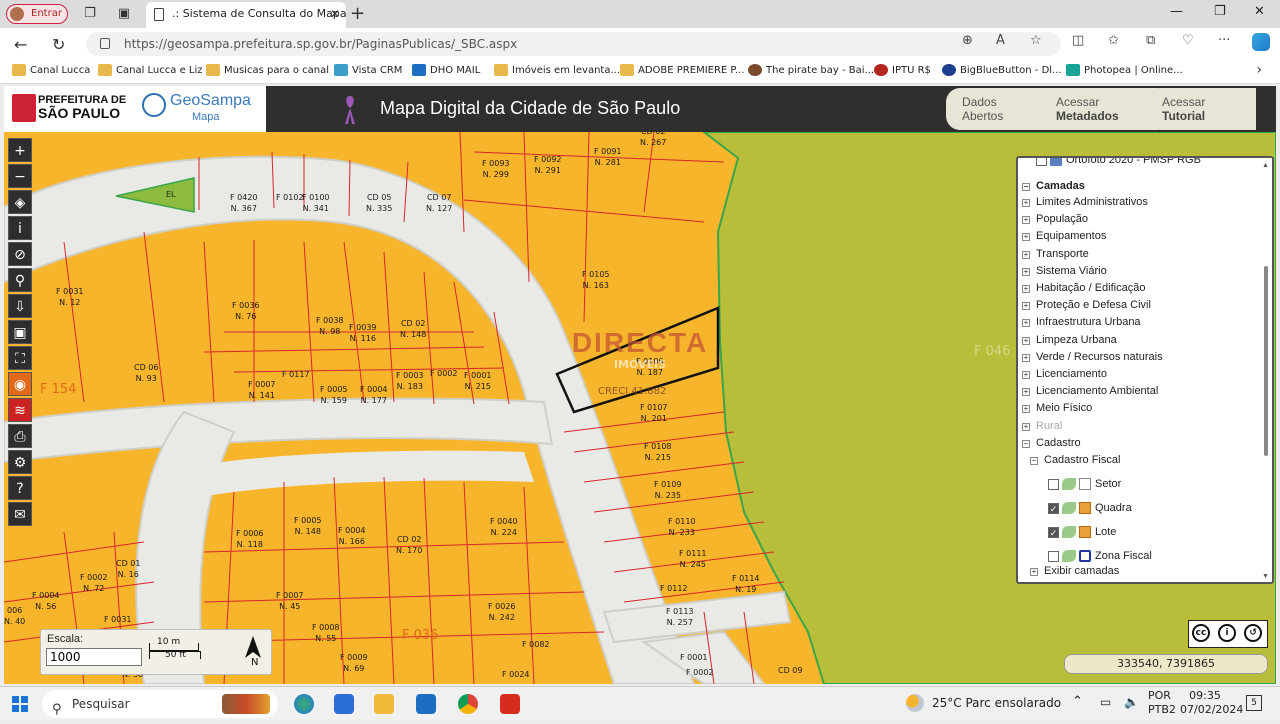 This screenshot has height=724, width=1280. I want to click on layer-group: − Cadastro, so click(1051, 443).